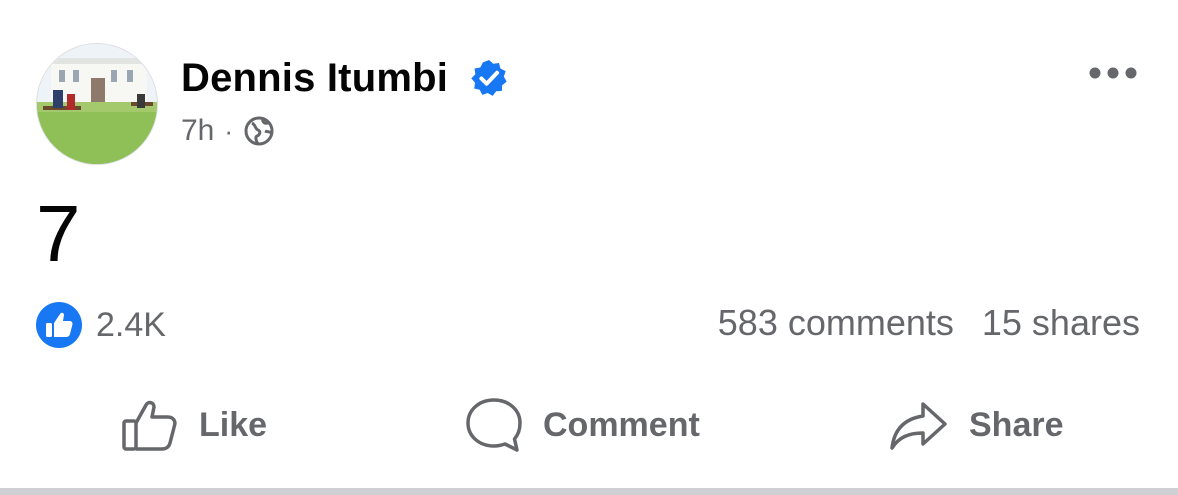 The height and width of the screenshot is (495, 1178). I want to click on post-actions: Like Comment Share, so click(589, 429).